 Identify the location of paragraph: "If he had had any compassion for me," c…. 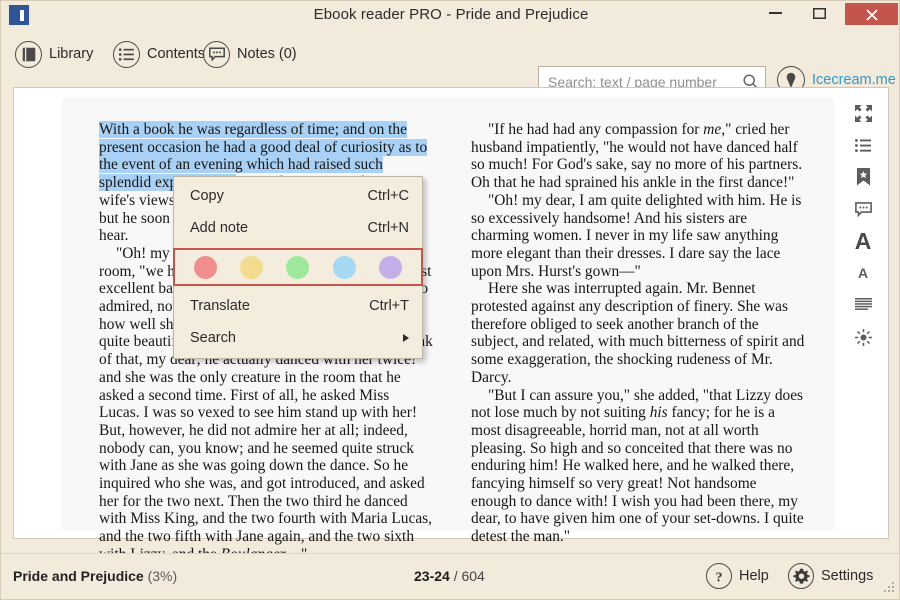
(638, 156).